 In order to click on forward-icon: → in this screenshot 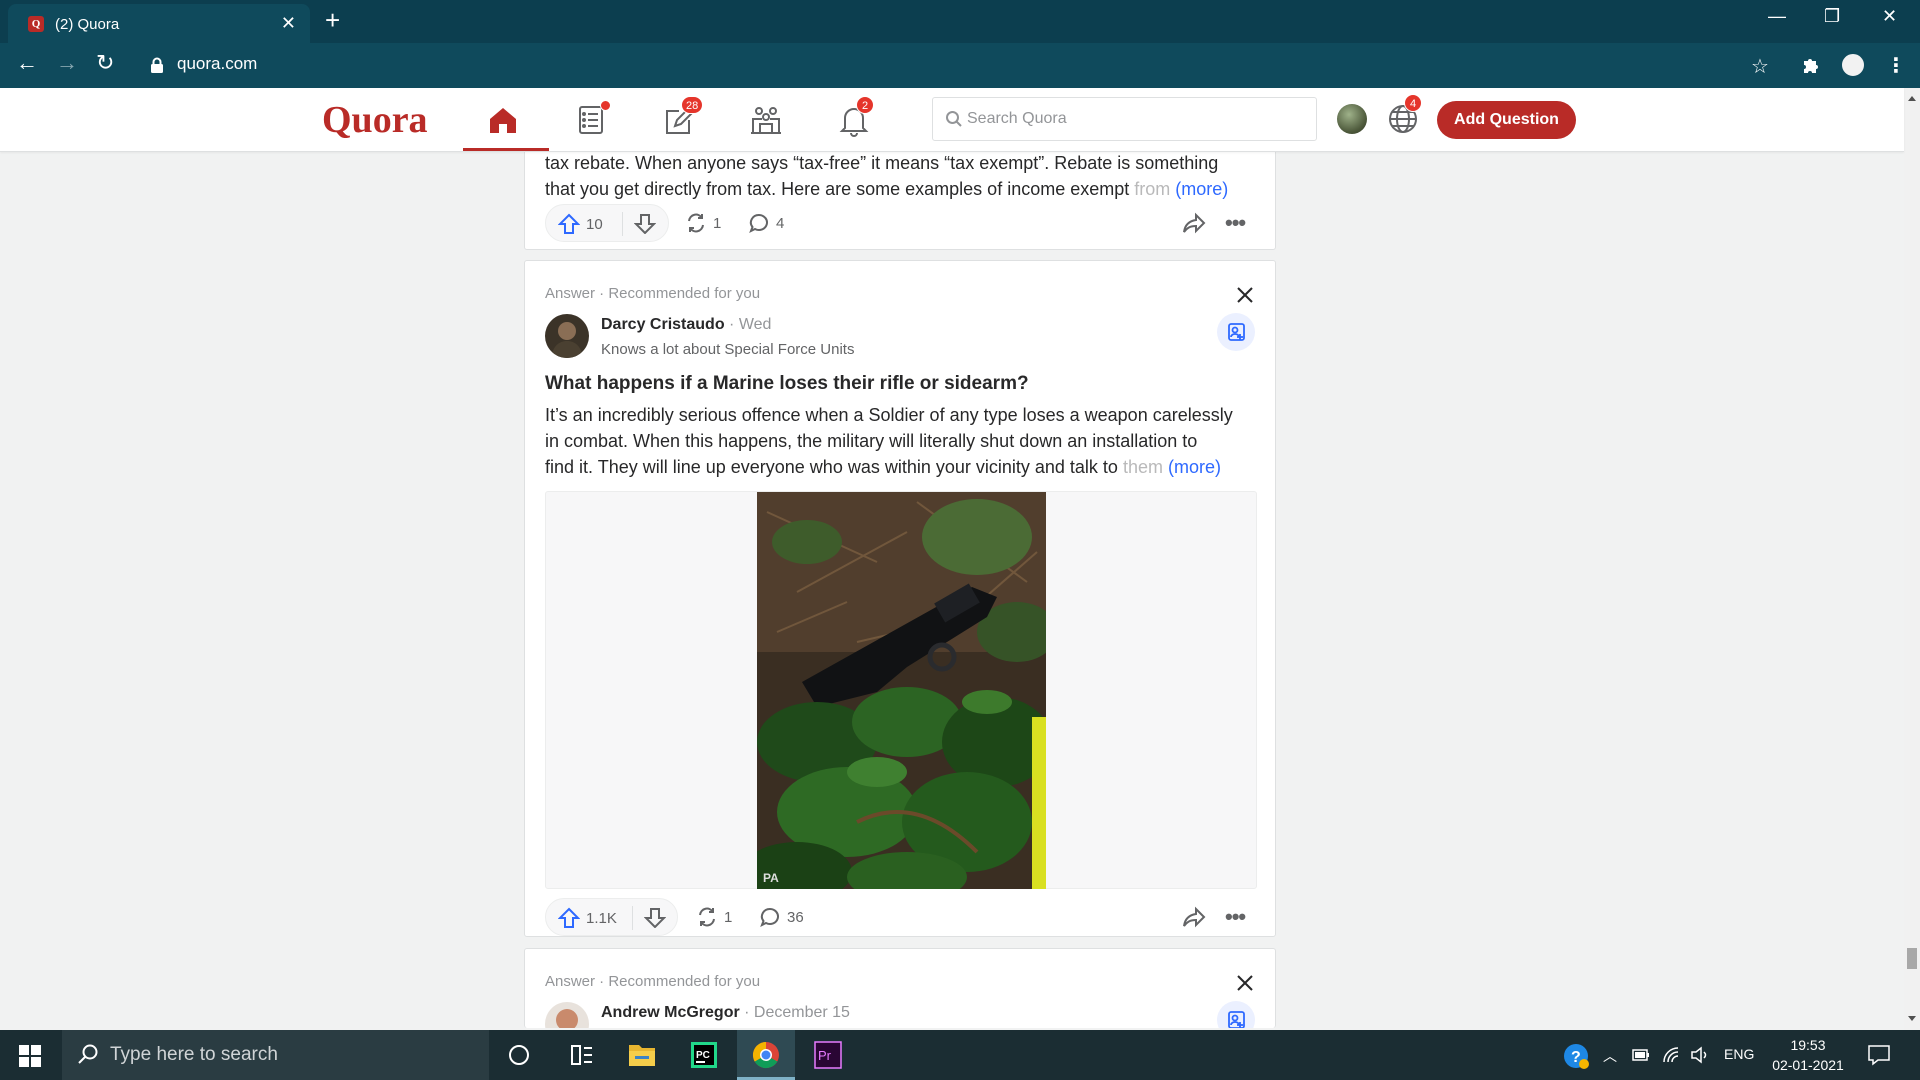, I will do `click(67, 63)`.